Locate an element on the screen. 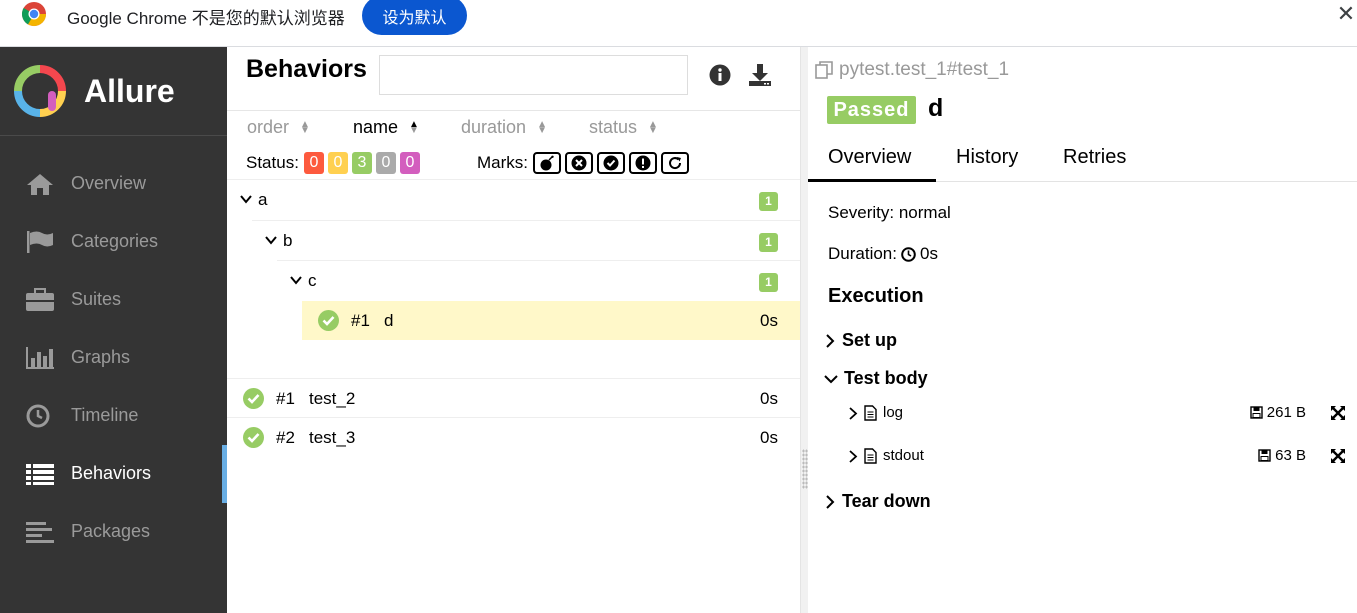 This screenshot has width=1357, height=613. mark-flaky-toggle is located at coordinates (547, 163).